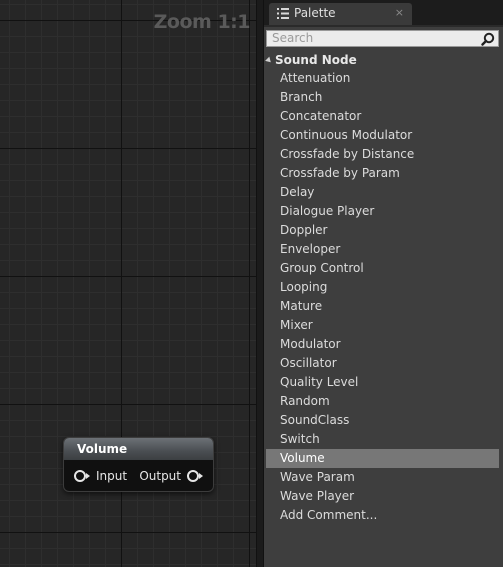  I want to click on palette-item-dialogue-player: Dialogue Player, so click(382, 211).